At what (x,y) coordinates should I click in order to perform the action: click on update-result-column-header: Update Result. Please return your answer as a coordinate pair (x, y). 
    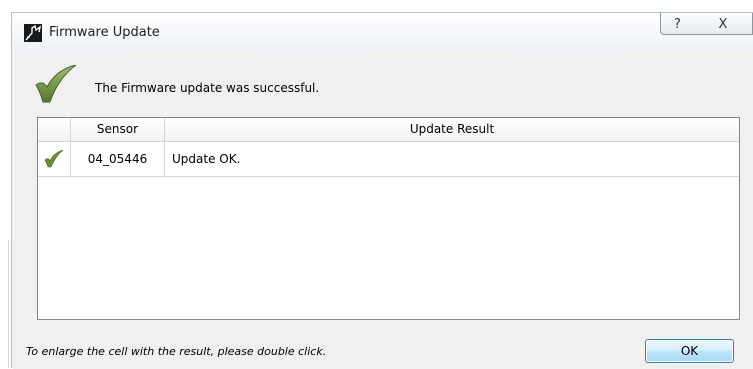
    Looking at the image, I should click on (452, 129).